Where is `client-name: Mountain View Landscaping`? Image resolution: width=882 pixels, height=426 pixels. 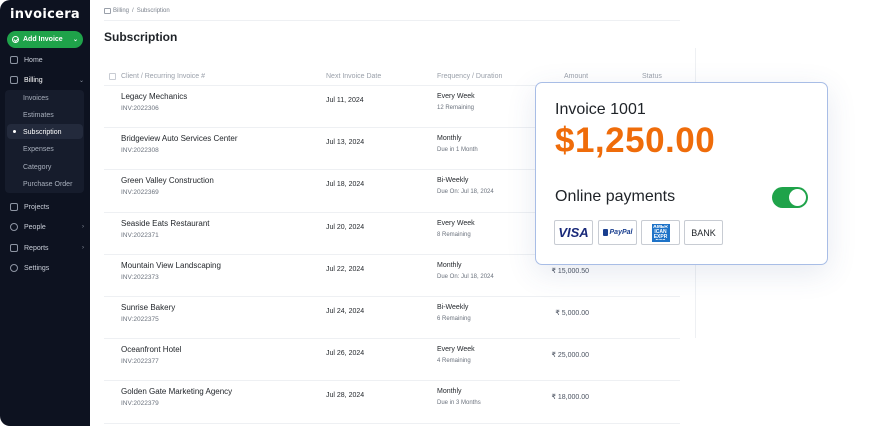 client-name: Mountain View Landscaping is located at coordinates (171, 265).